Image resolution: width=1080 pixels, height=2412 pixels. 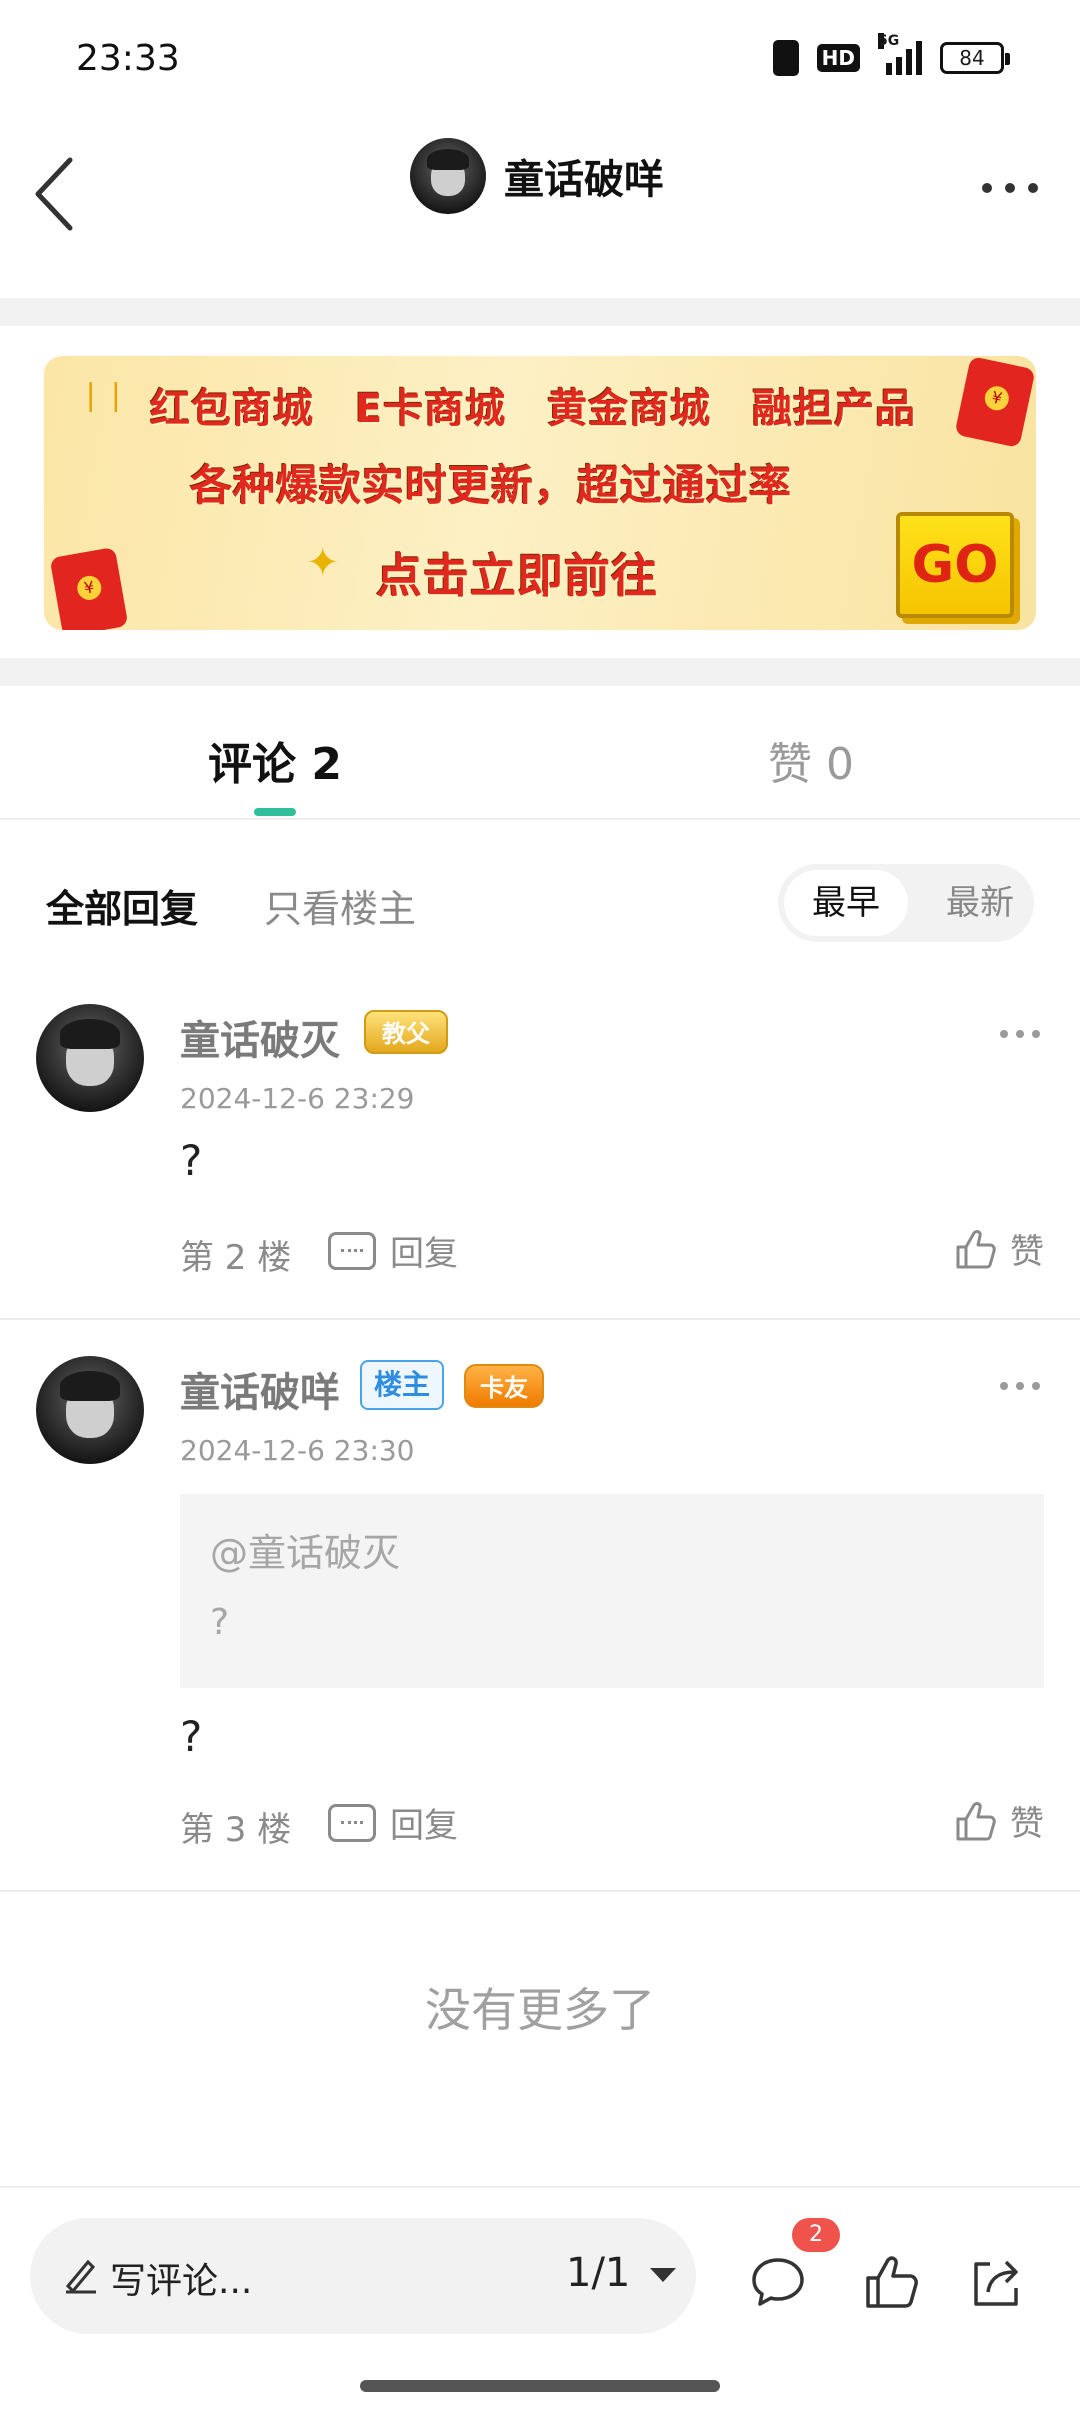 What do you see at coordinates (128, 58) in the screenshot?
I see `status-time: 23:33` at bounding box center [128, 58].